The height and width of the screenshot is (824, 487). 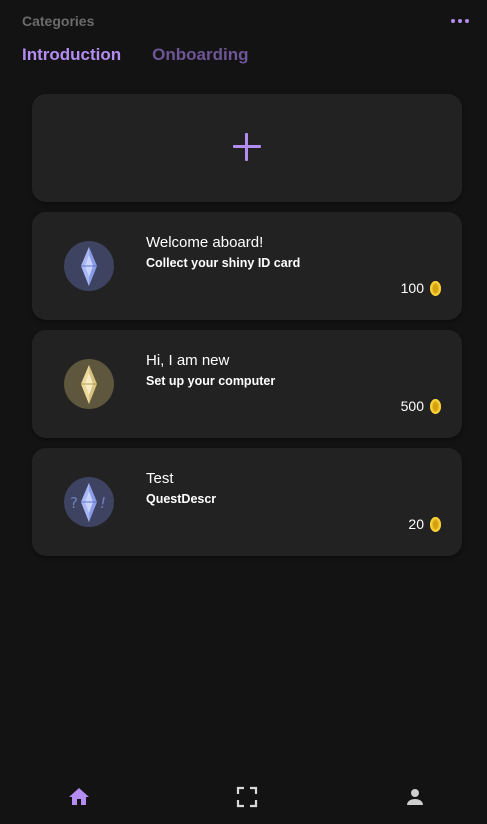 What do you see at coordinates (181, 499) in the screenshot?
I see `quest-description: QuestDescr` at bounding box center [181, 499].